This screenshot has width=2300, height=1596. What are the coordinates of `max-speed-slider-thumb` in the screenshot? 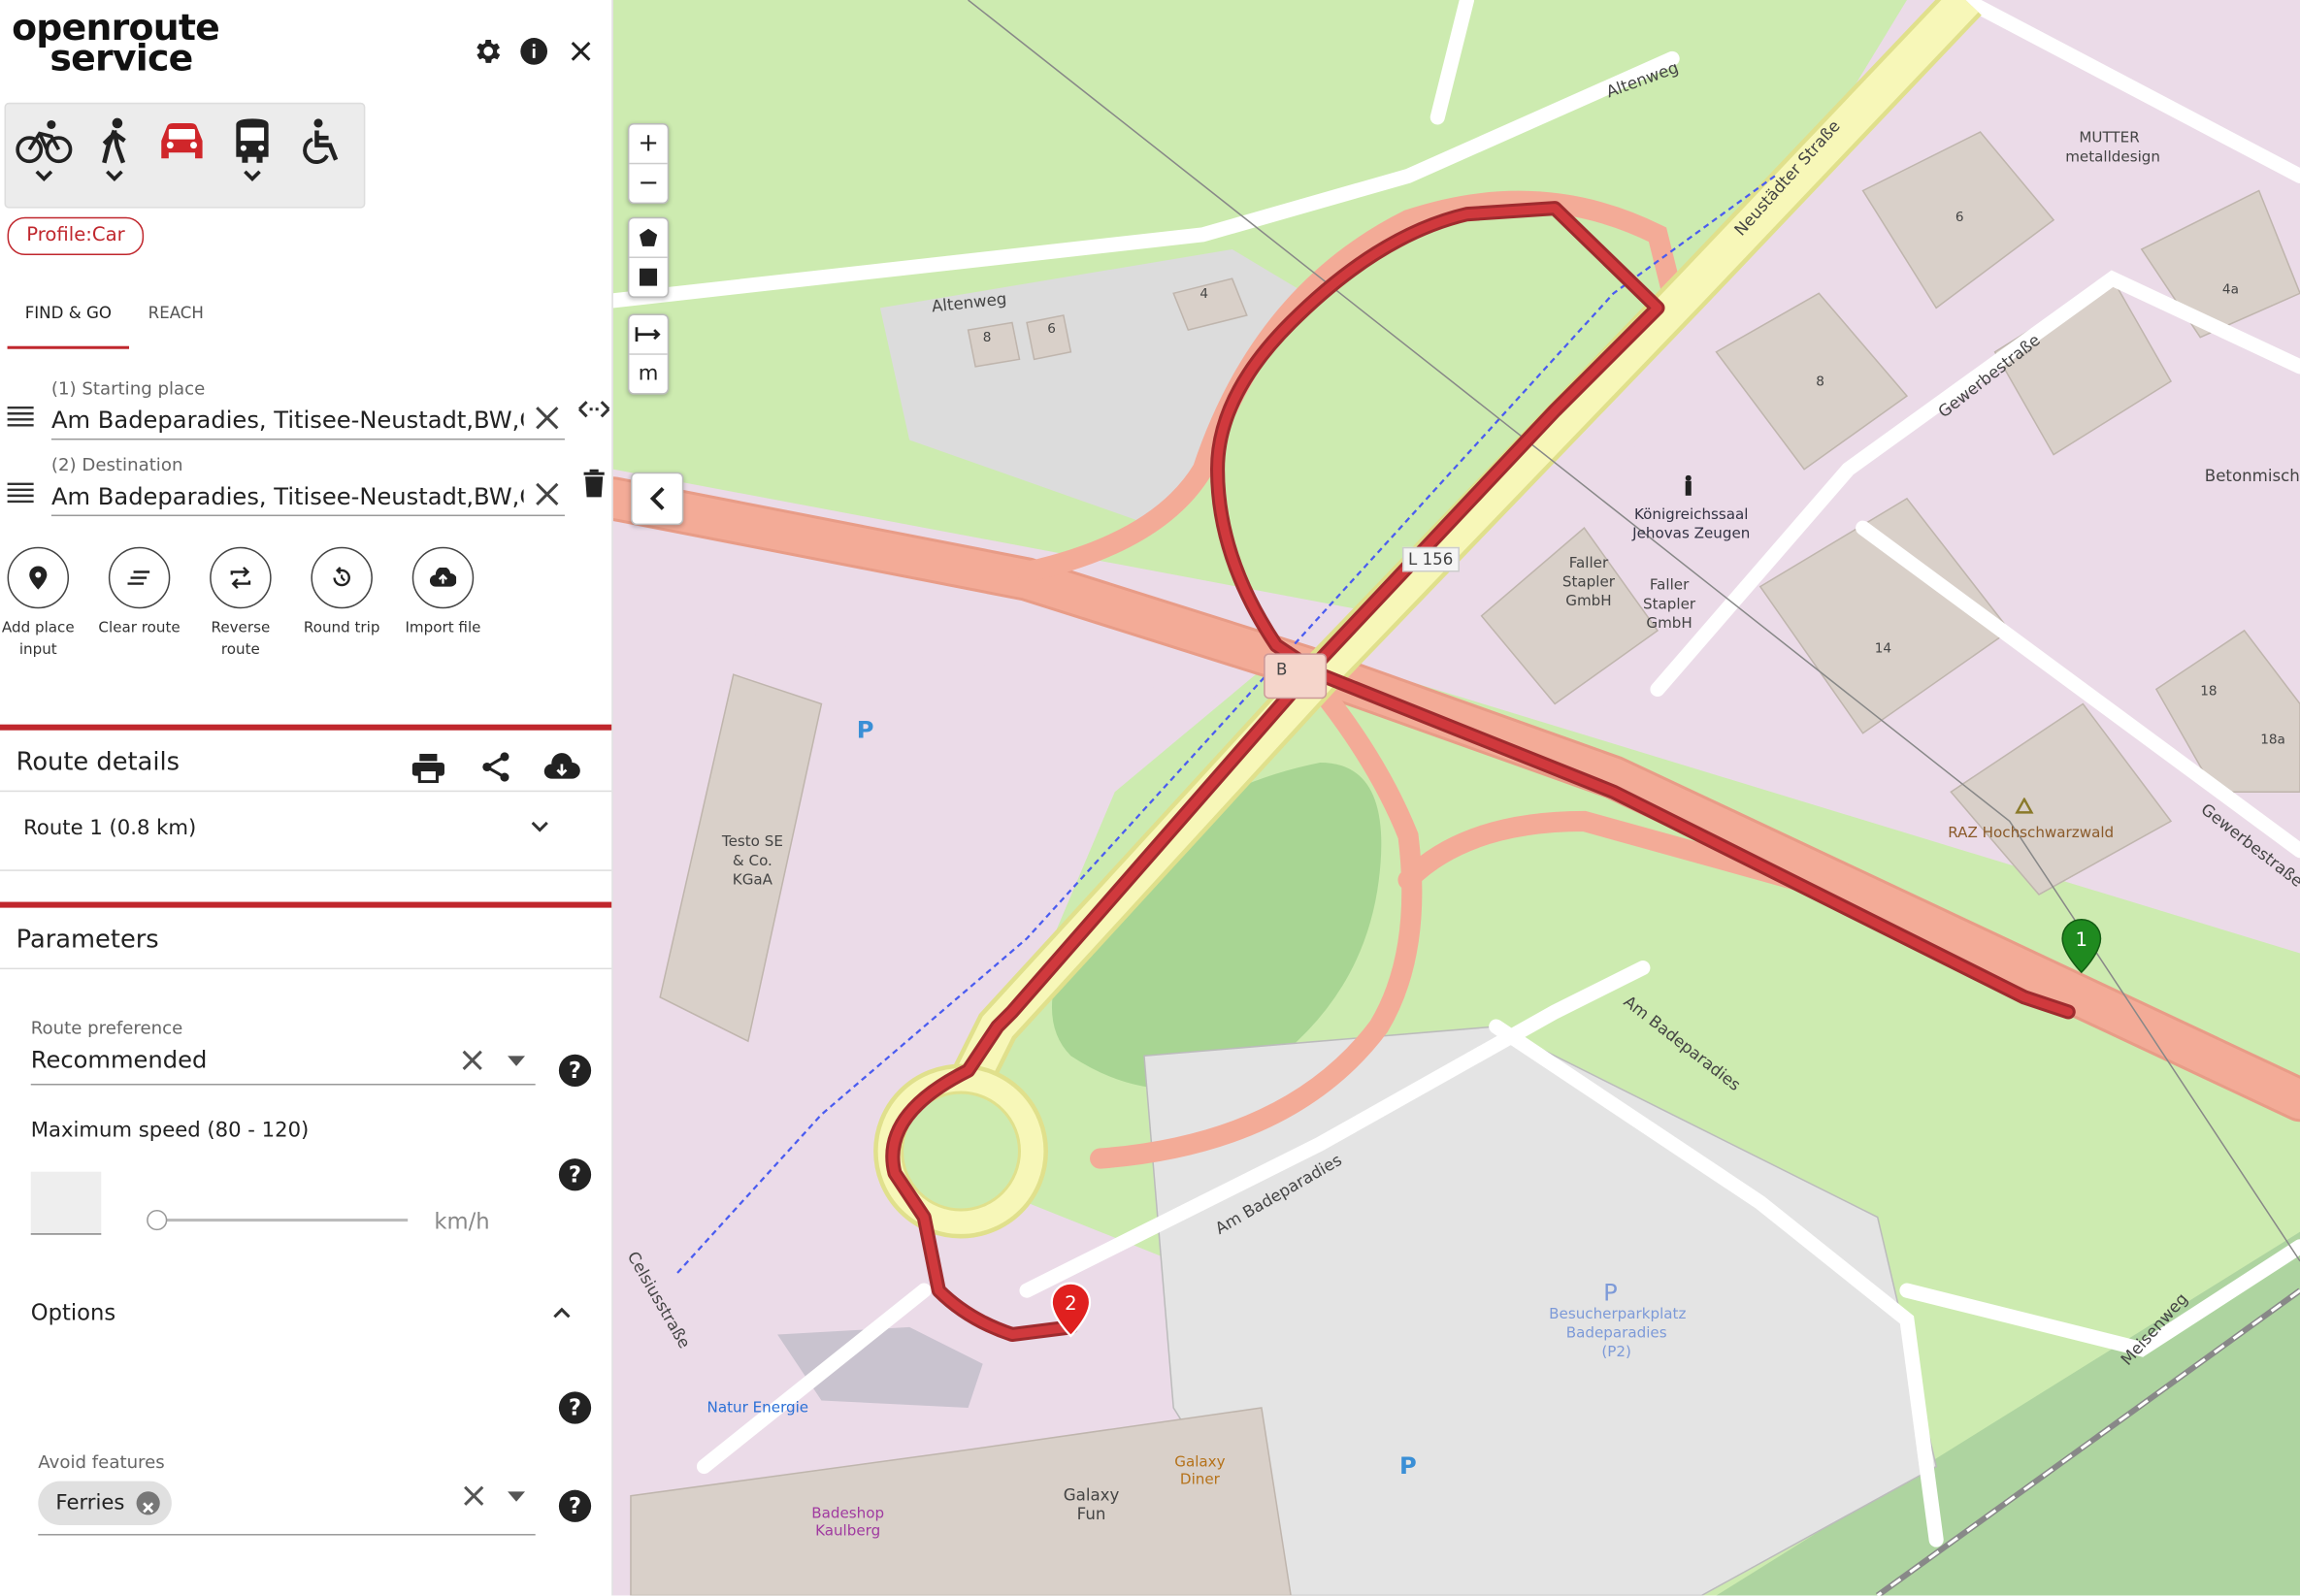 It's located at (157, 1220).